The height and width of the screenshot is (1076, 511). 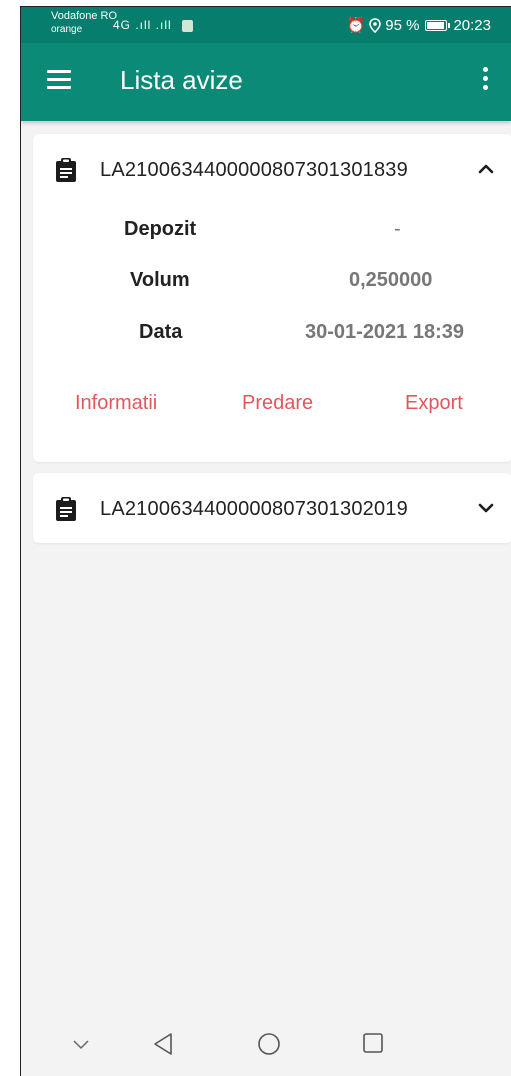 What do you see at coordinates (81, 1045) in the screenshot?
I see `hide-keyboard-icon` at bounding box center [81, 1045].